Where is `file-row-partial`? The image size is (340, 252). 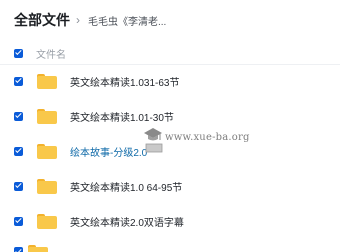
file-row-partial is located at coordinates (170, 247).